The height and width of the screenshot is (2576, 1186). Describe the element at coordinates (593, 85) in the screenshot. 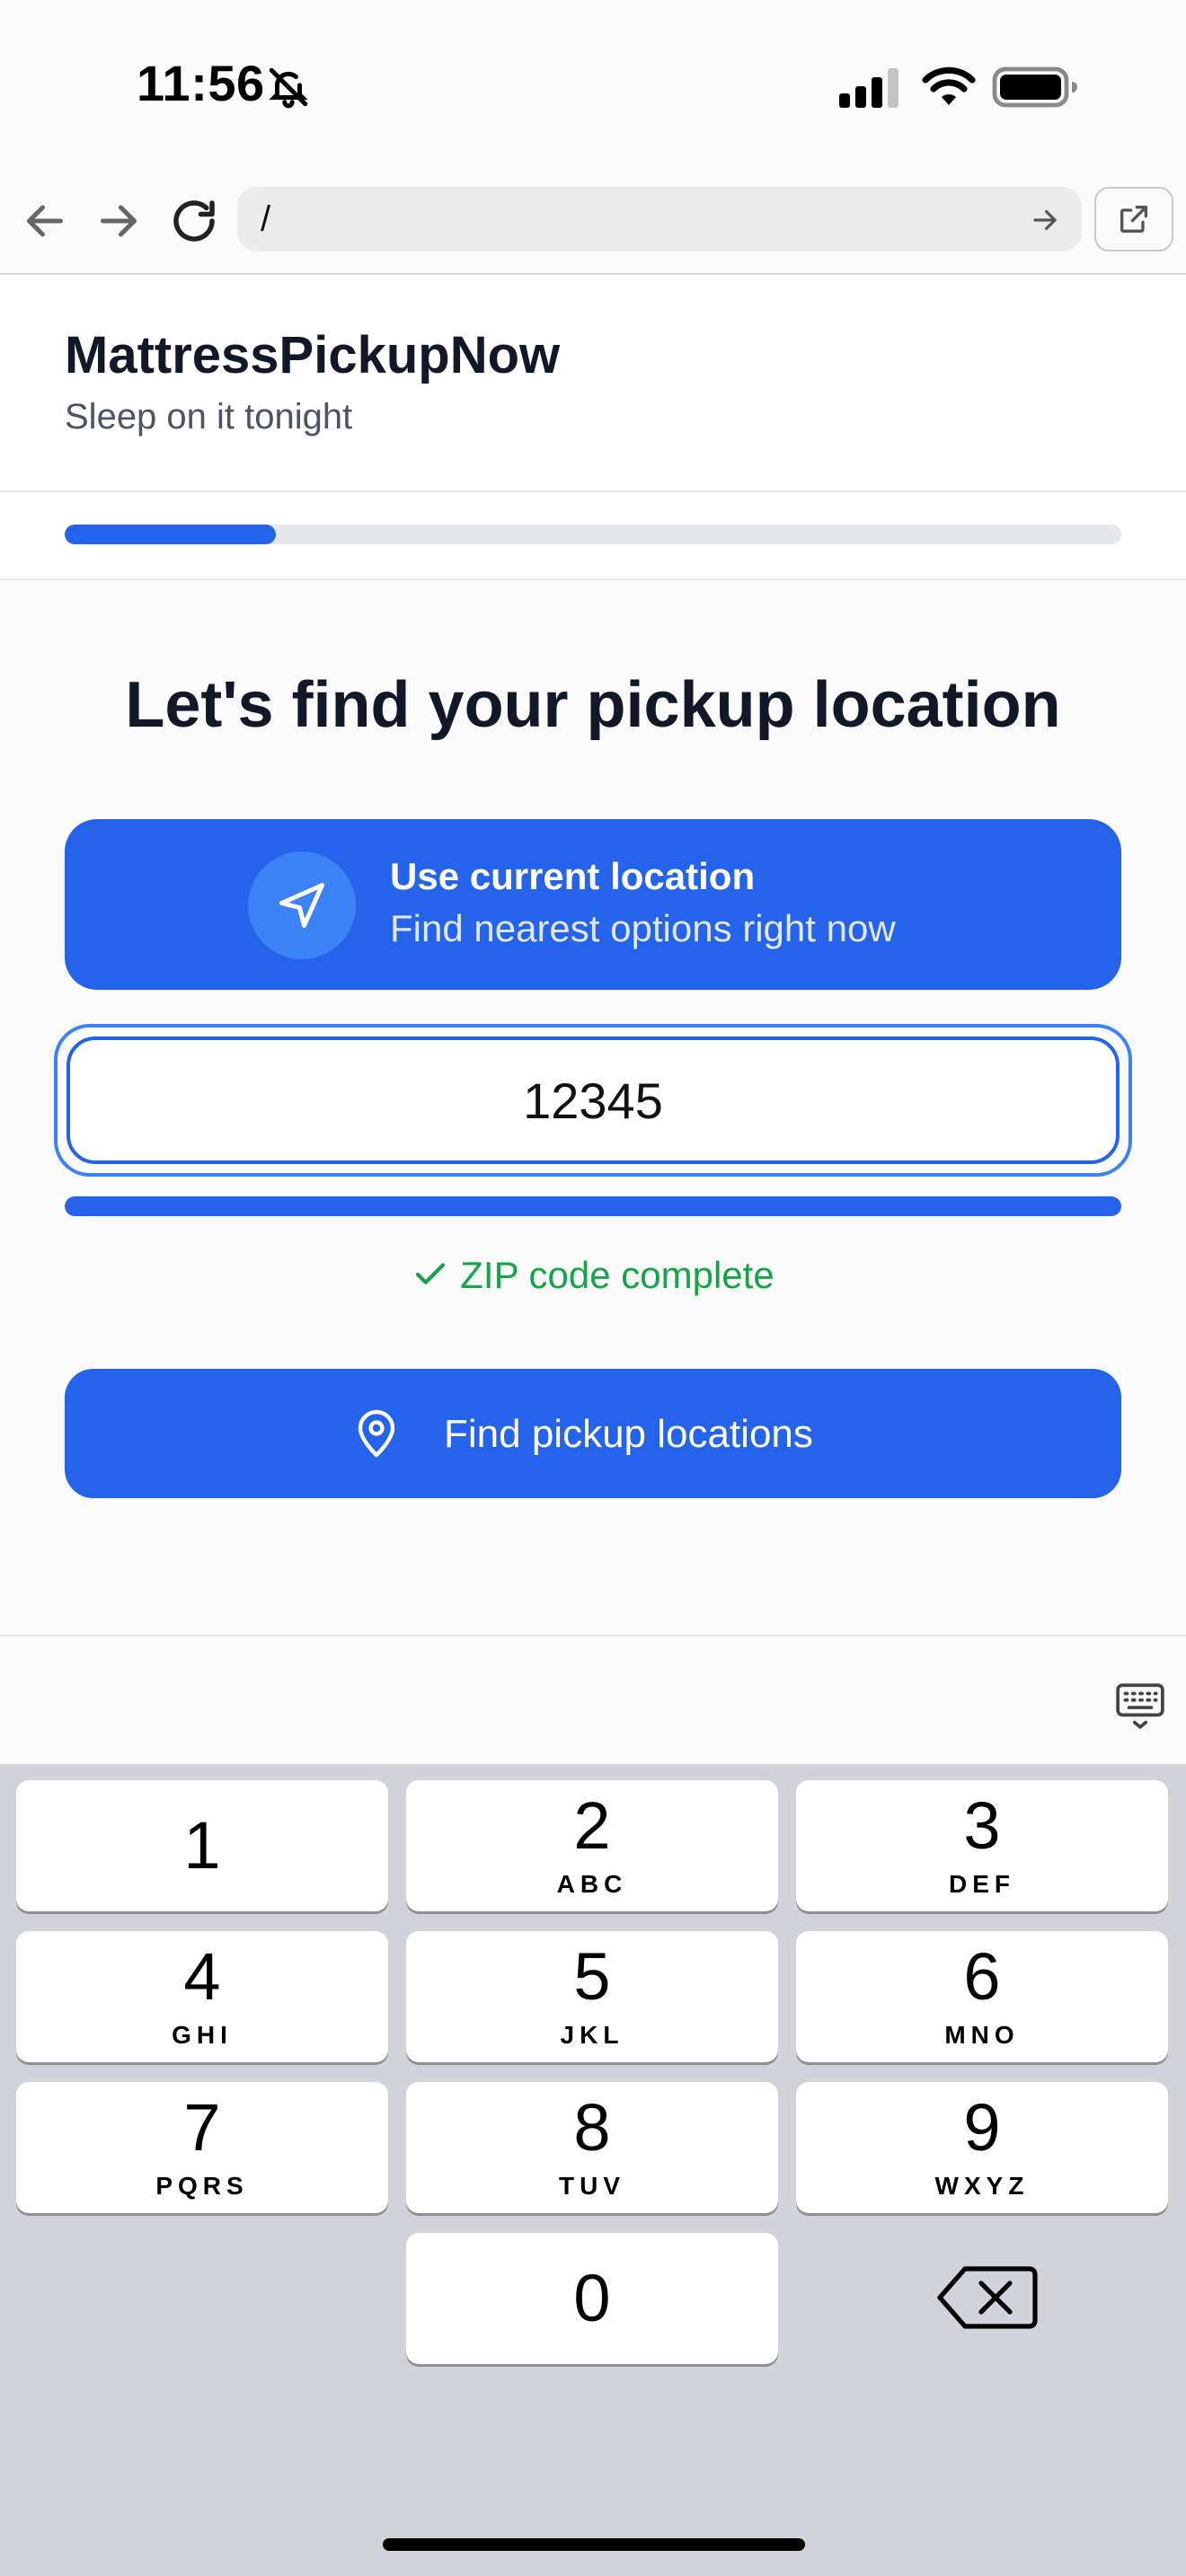

I see `status-bar: 11:56` at that location.